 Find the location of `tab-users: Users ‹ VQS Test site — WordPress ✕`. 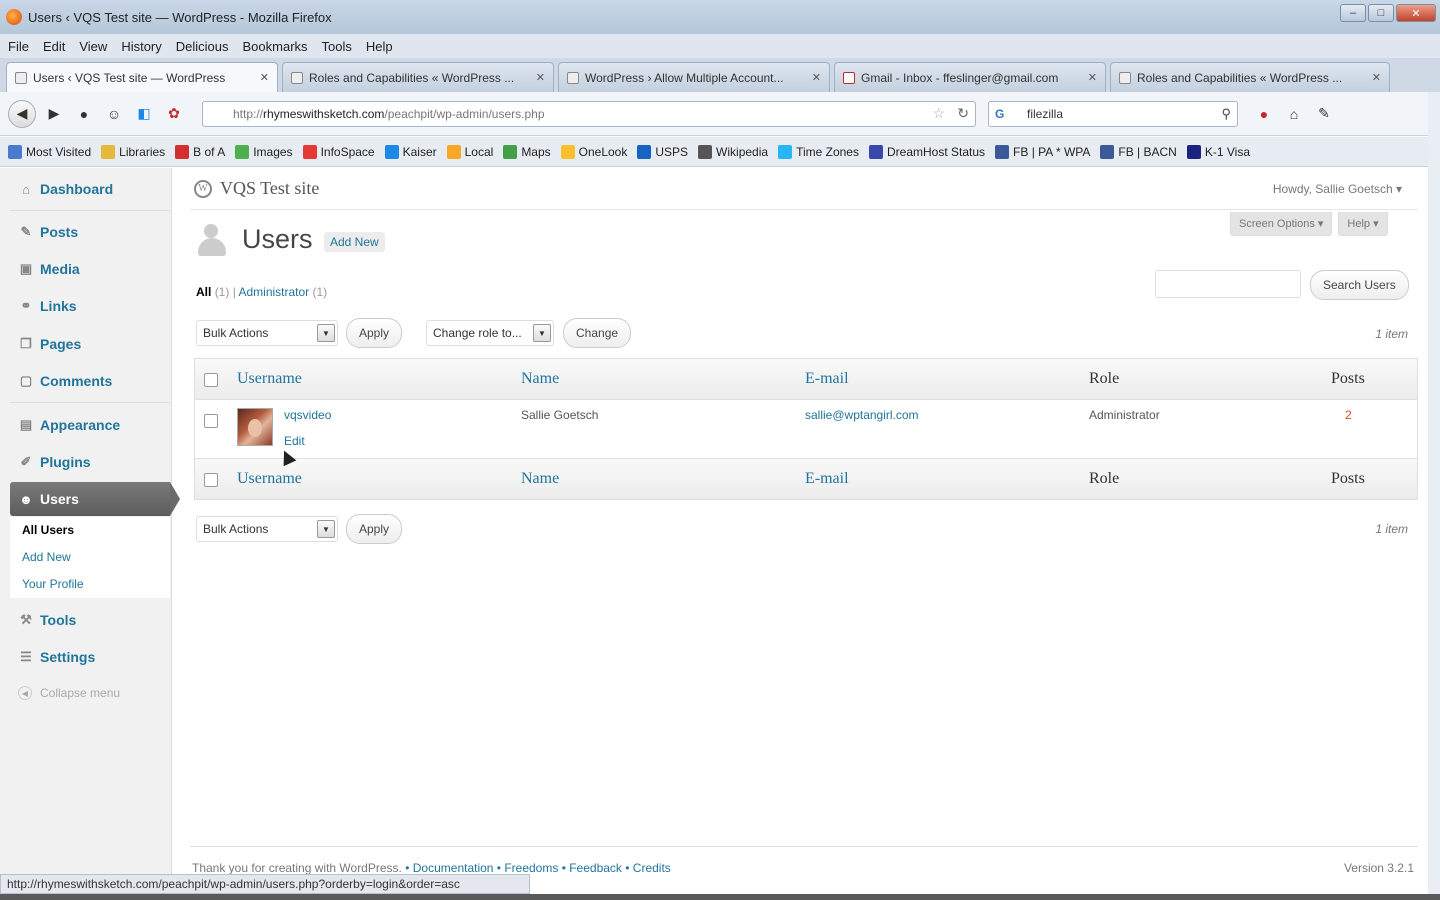

tab-users: Users ‹ VQS Test site — WordPress ✕ is located at coordinates (142, 77).